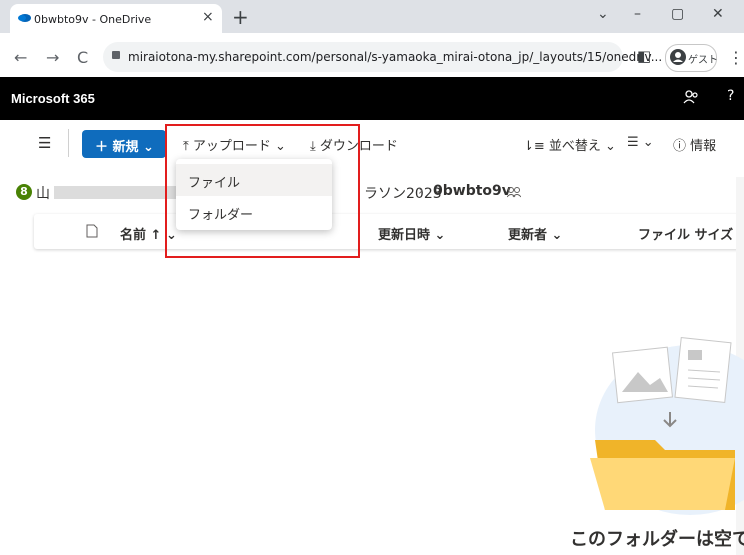 The height and width of the screenshot is (555, 744). Describe the element at coordinates (678, 57) in the screenshot. I see `profile-avatar-icon` at that location.